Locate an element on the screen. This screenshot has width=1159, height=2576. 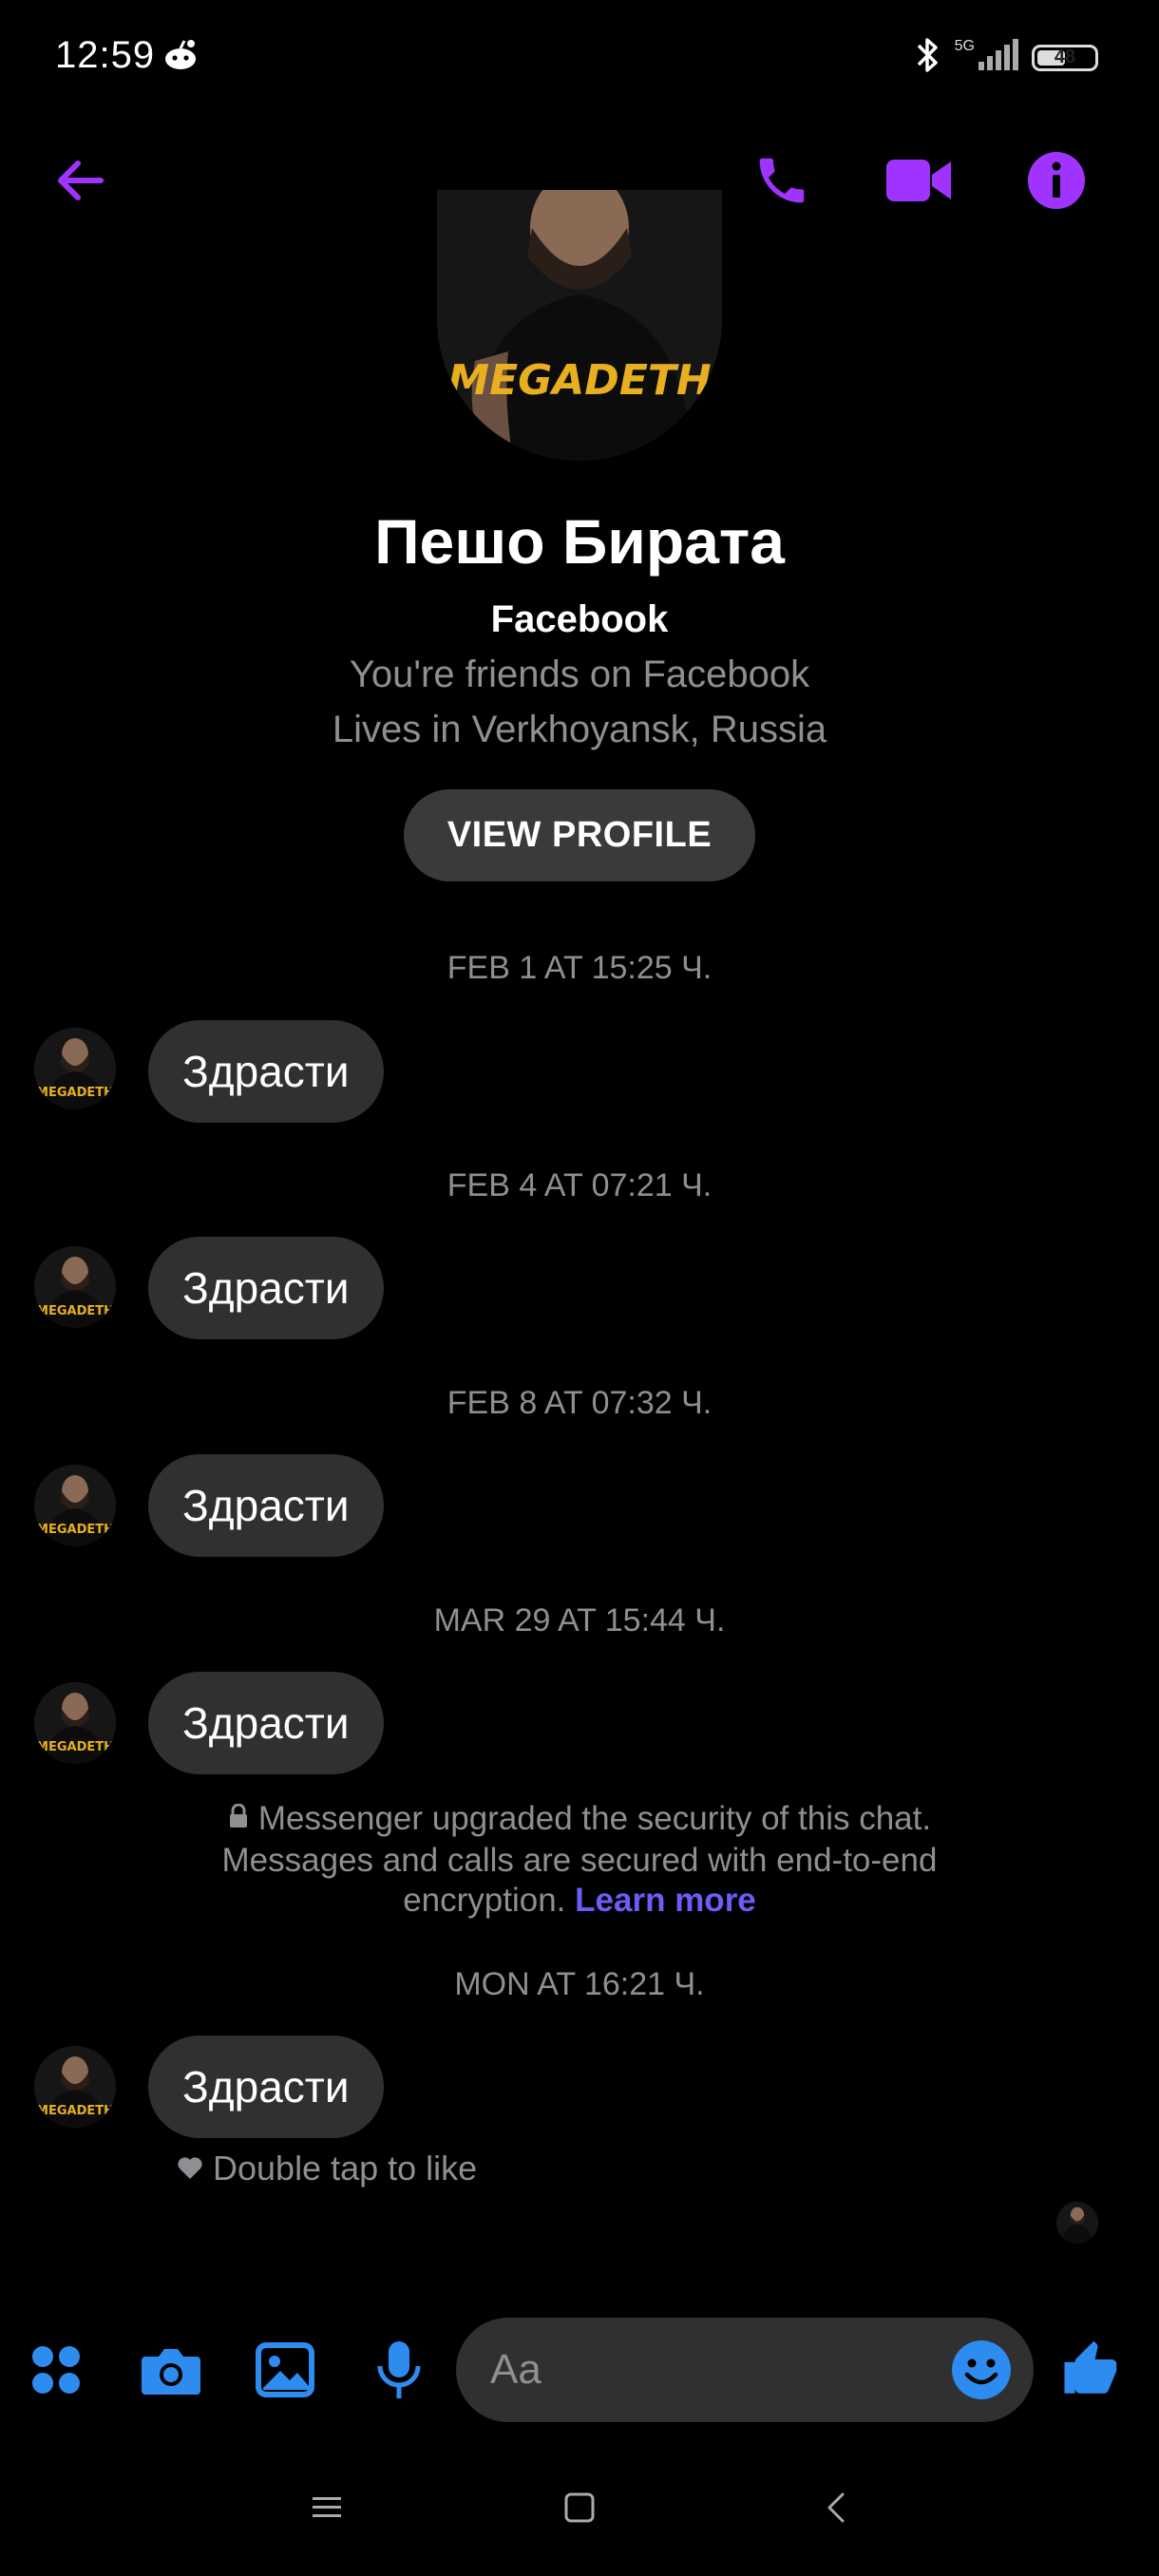
double-tap-hint: Double tap to like is located at coordinates (327, 2168).